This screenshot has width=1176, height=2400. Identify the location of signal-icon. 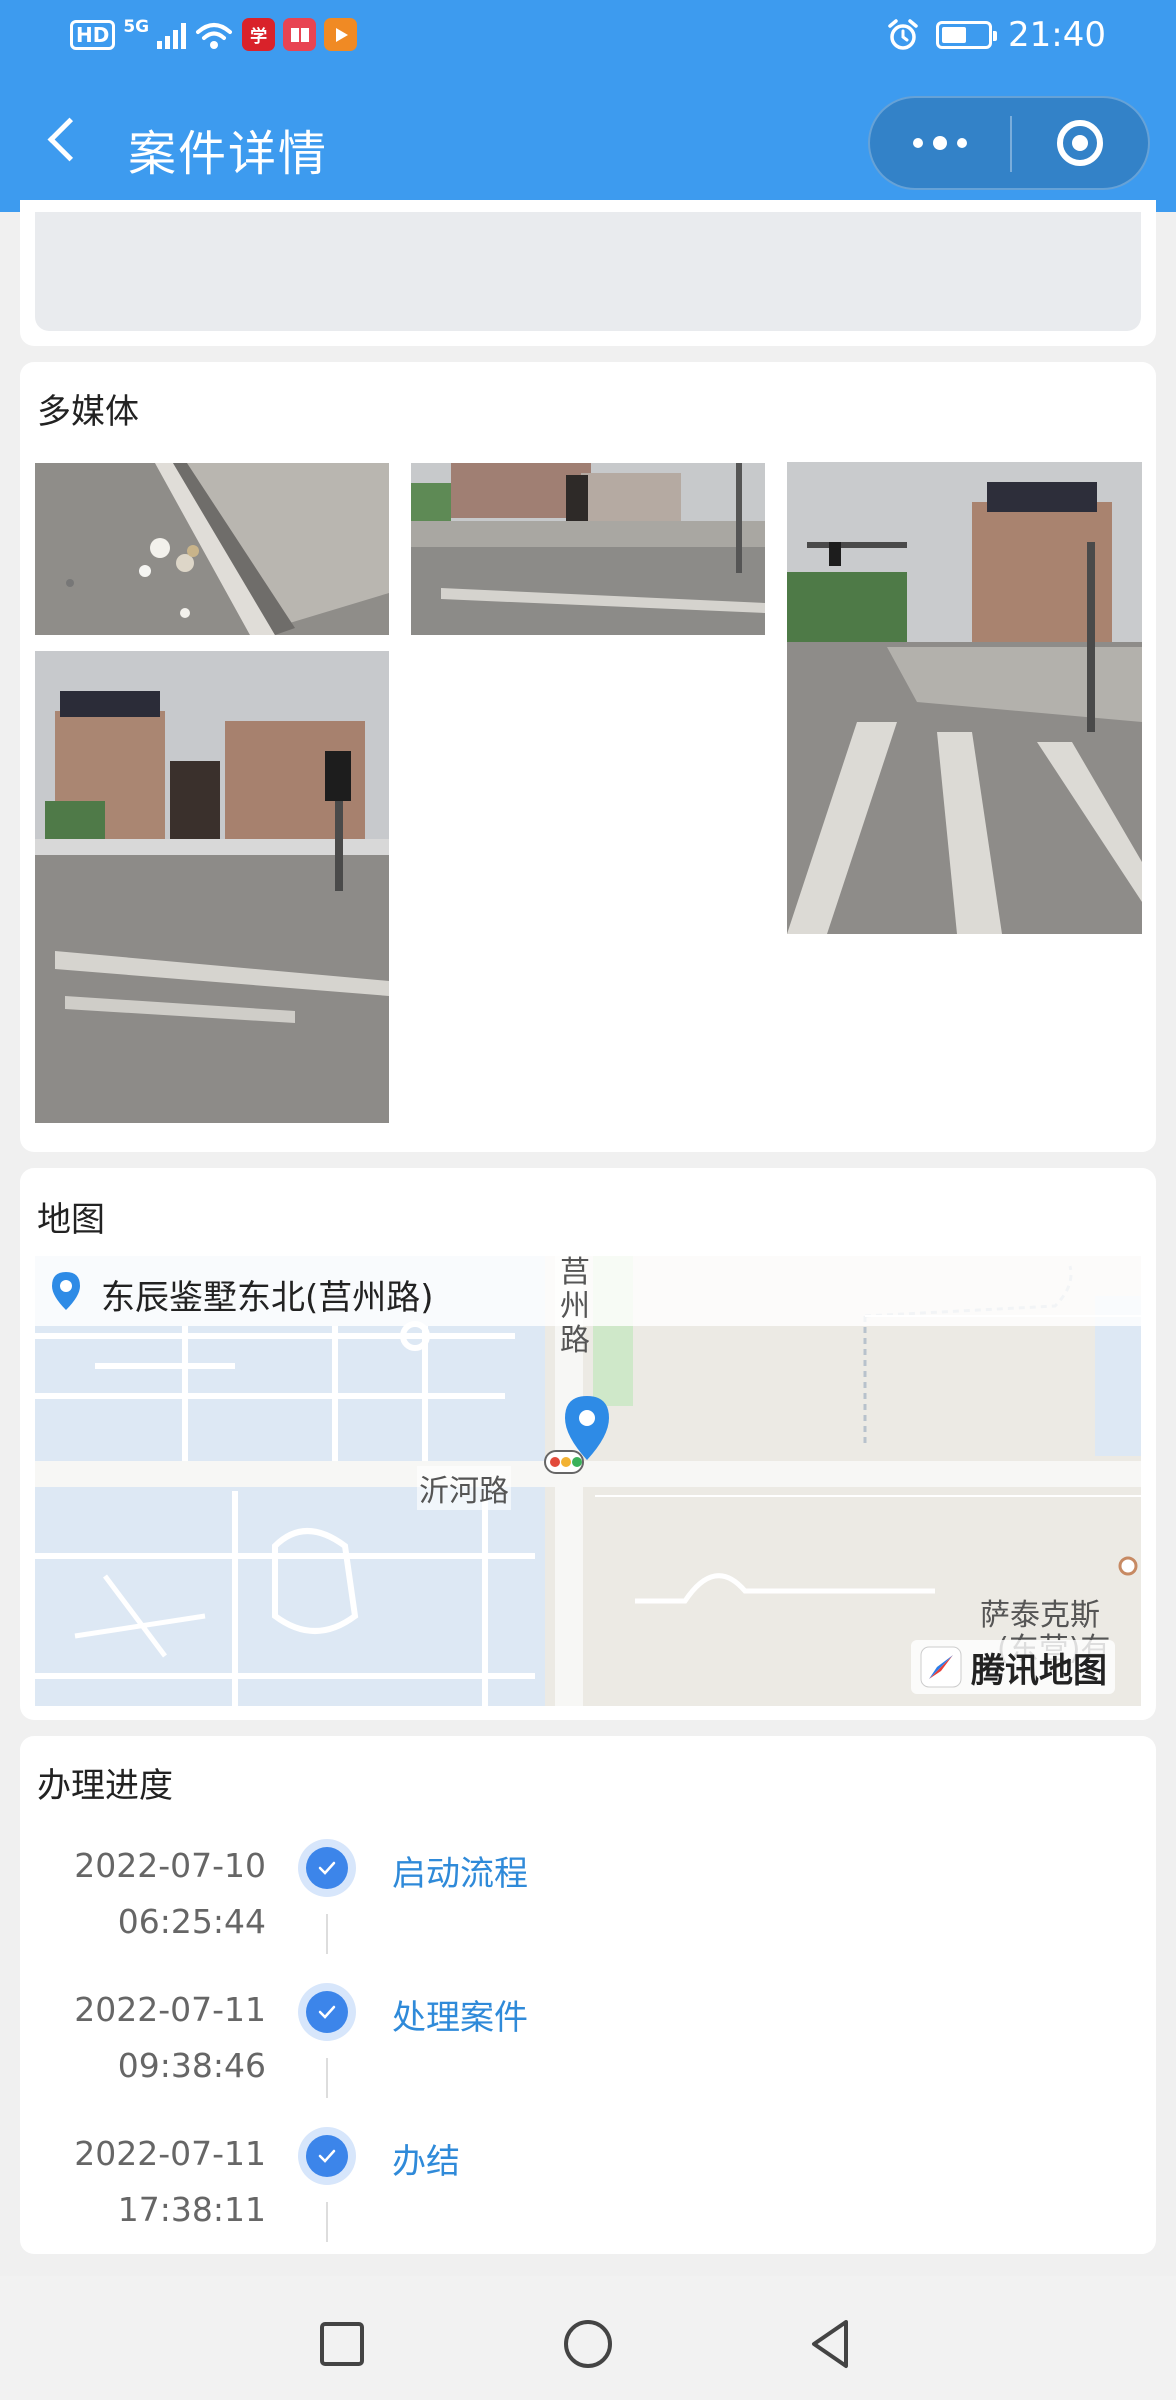
(172, 35).